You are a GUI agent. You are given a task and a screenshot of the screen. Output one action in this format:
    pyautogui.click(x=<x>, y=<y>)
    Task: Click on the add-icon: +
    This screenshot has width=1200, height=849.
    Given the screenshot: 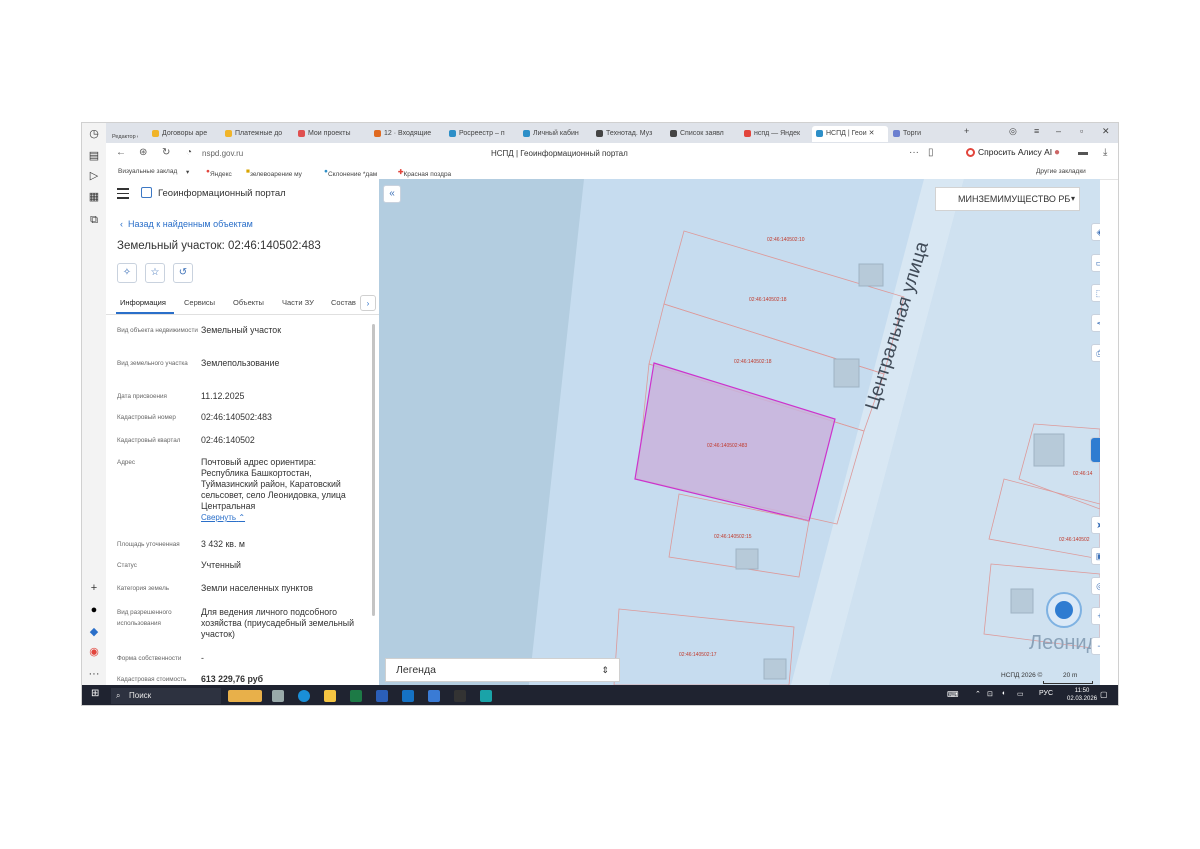 What is the action you would take?
    pyautogui.click(x=94, y=588)
    